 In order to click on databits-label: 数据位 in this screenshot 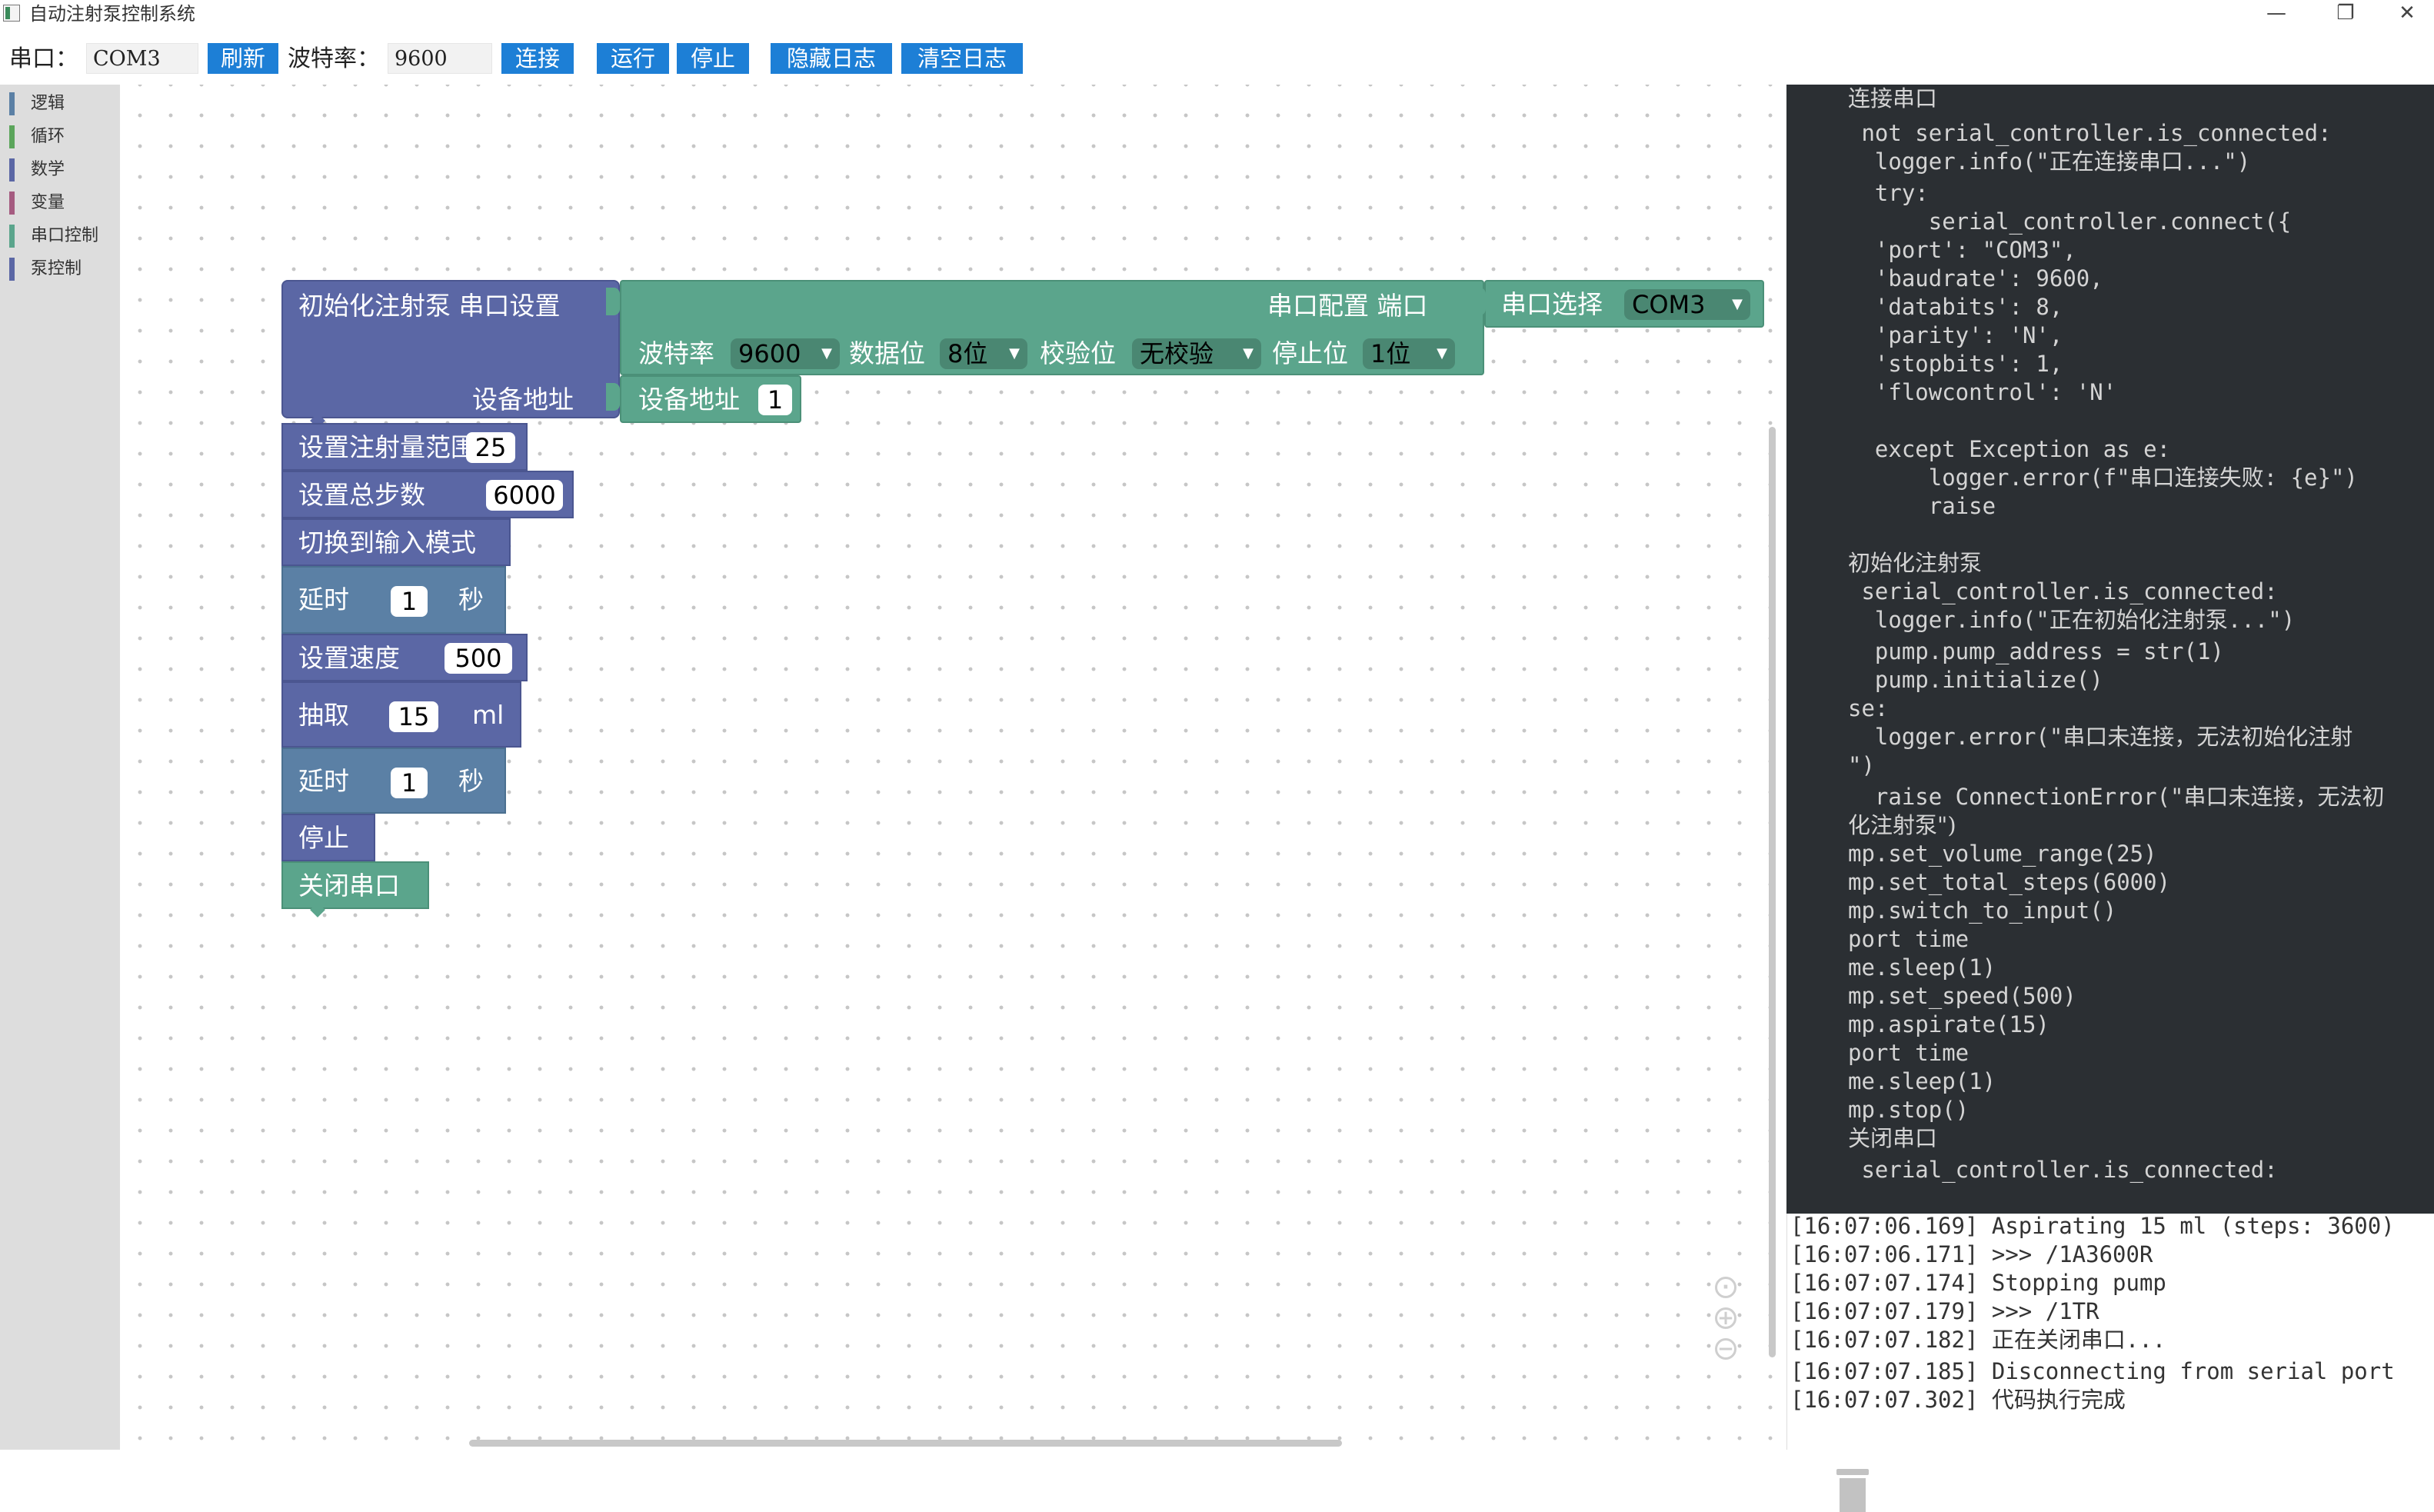, I will do `click(887, 353)`.